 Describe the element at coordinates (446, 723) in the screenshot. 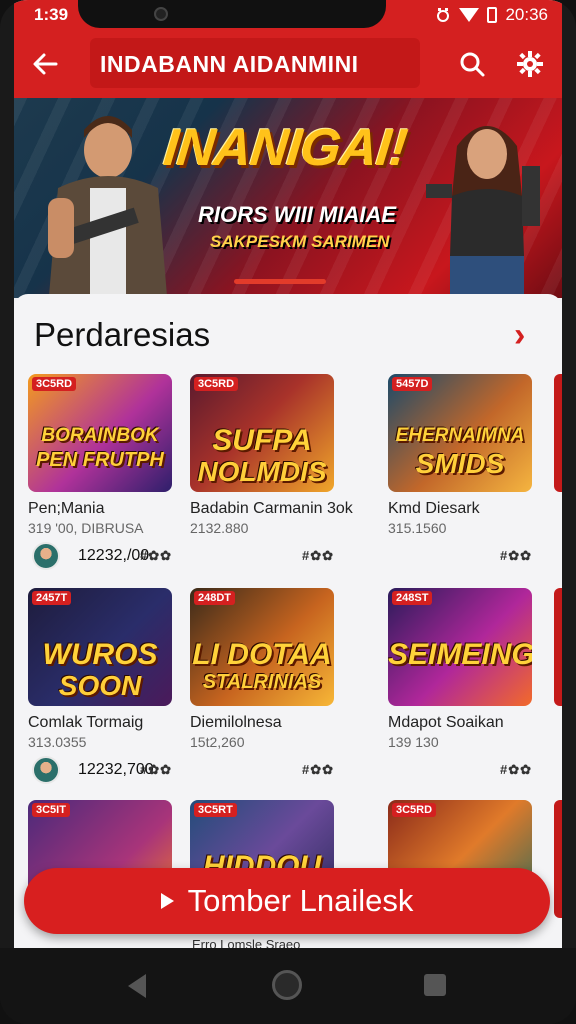

I see `game-name: Mdapot Soaikan` at that location.